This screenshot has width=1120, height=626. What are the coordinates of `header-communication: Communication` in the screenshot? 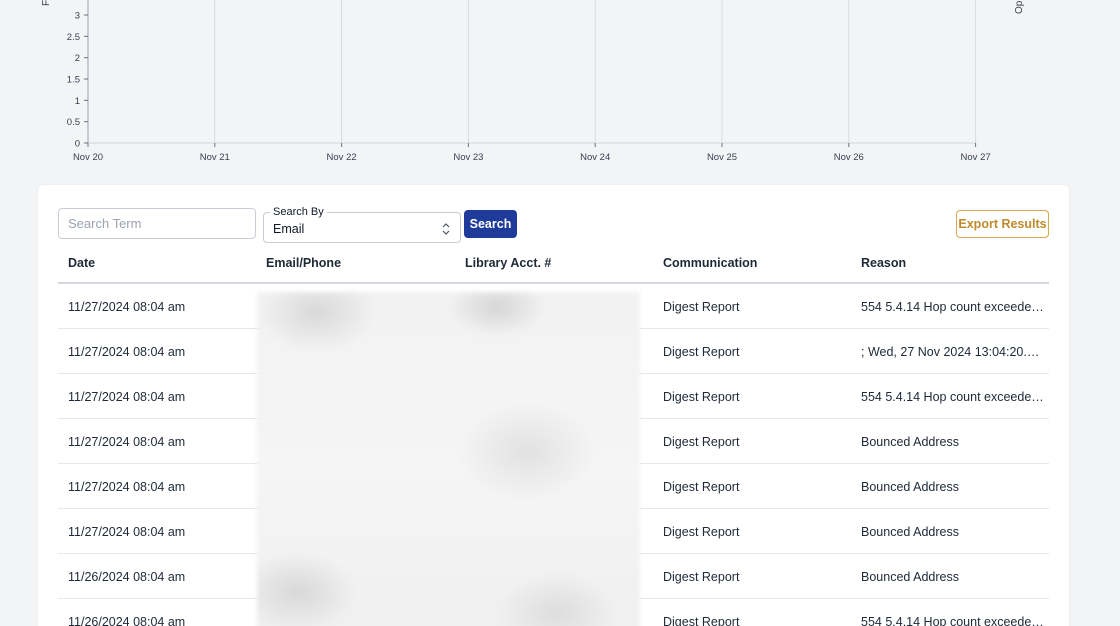 It's located at (758, 263).